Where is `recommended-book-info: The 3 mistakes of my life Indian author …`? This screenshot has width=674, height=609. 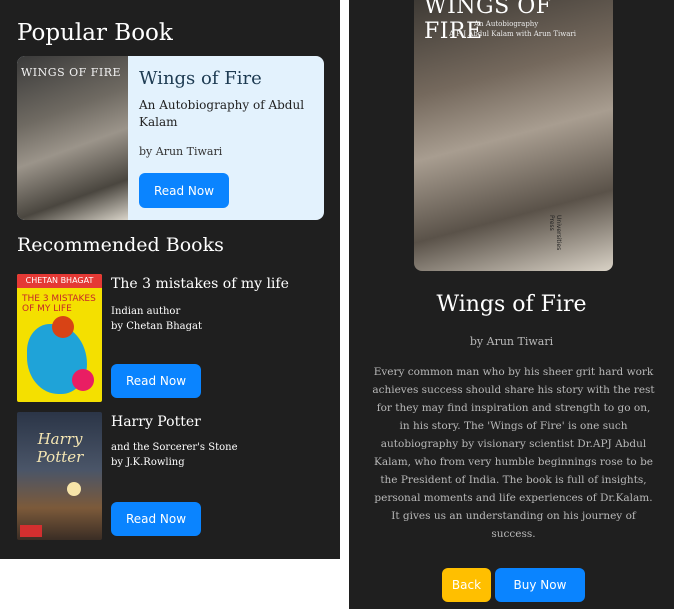 recommended-book-info: The 3 mistakes of my life Indian author … is located at coordinates (221, 304).